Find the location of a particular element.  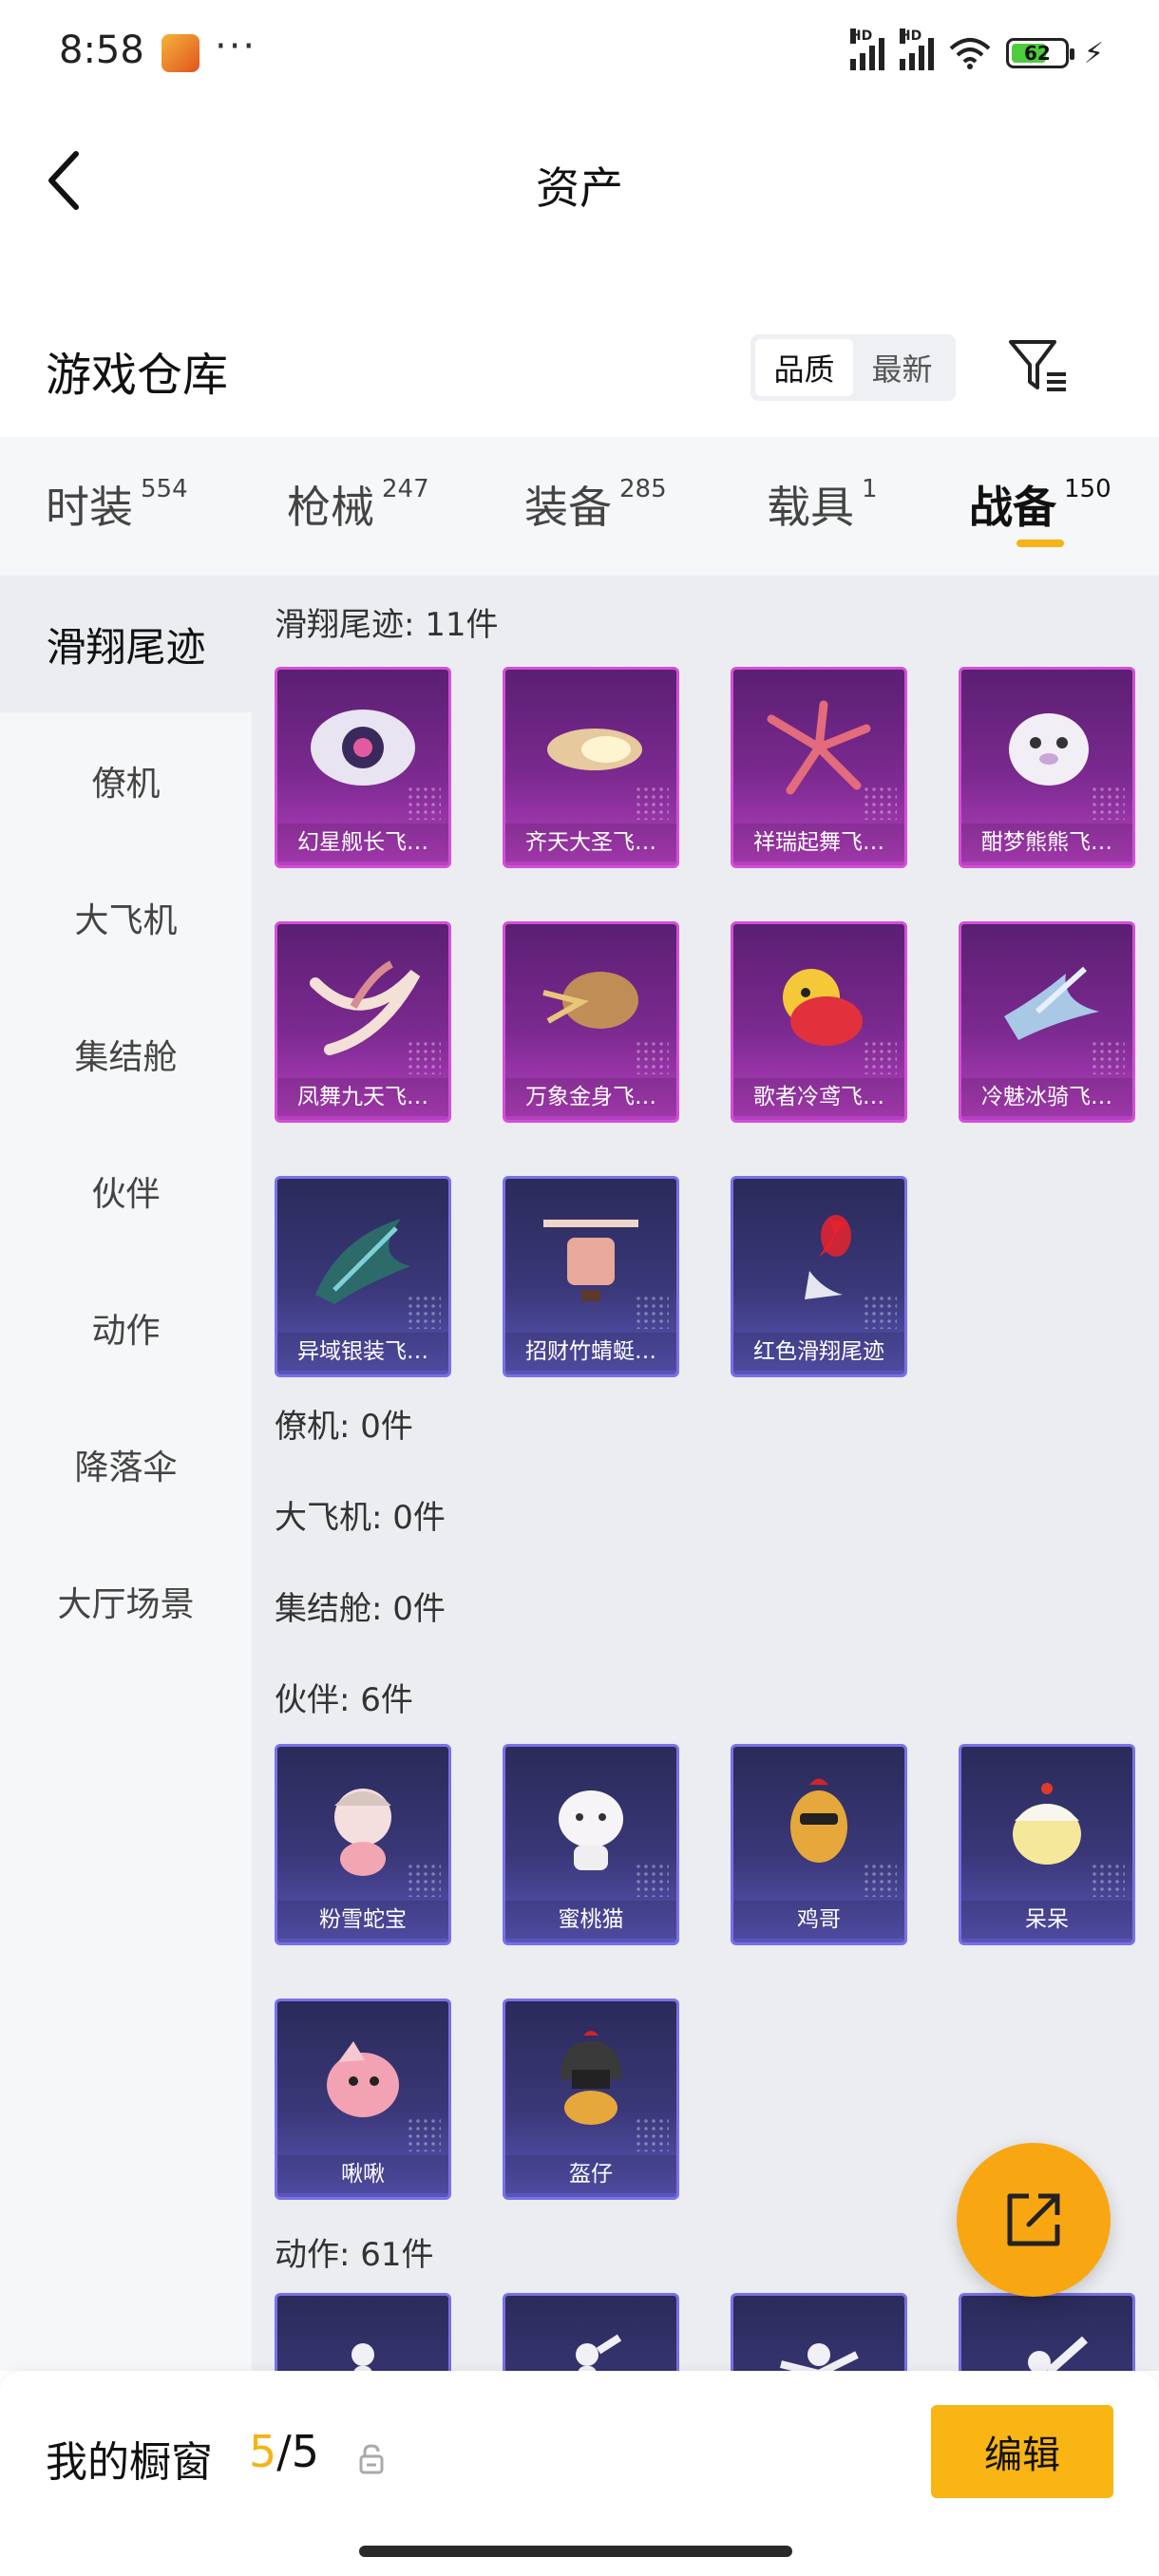

header: 资产 is located at coordinates (579, 175).